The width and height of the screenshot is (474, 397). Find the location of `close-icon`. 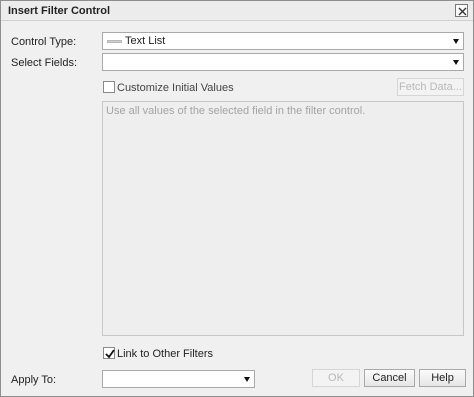

close-icon is located at coordinates (462, 11).